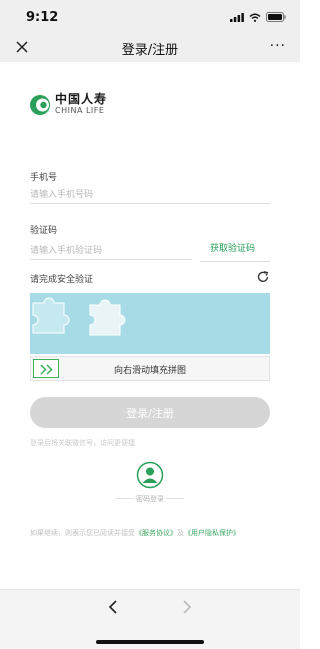  I want to click on user-icon, so click(150, 475).